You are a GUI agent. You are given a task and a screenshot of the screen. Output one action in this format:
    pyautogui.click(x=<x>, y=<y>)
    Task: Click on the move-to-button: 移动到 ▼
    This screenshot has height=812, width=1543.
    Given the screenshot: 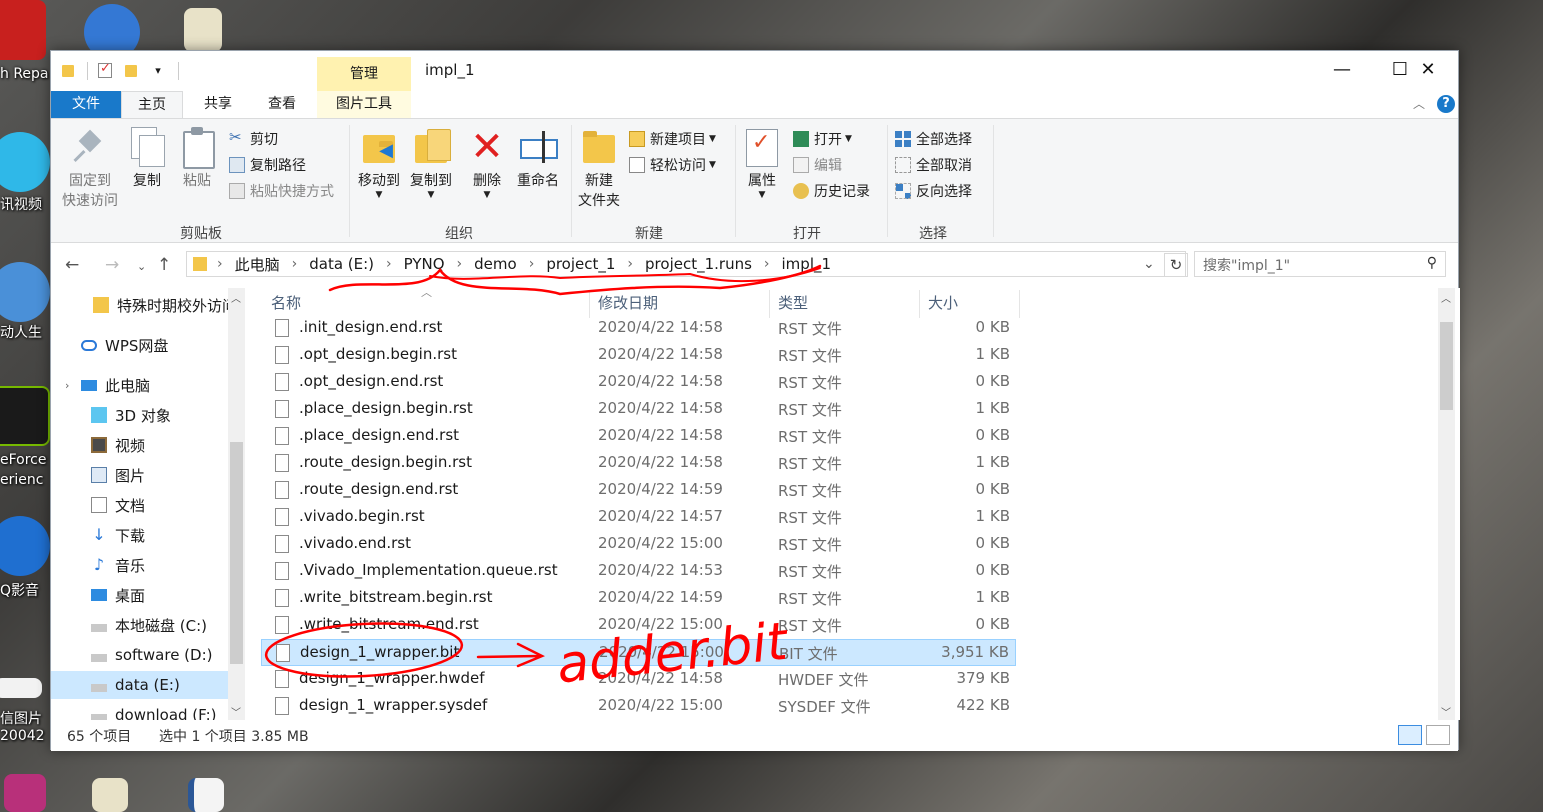 What is the action you would take?
    pyautogui.click(x=379, y=163)
    